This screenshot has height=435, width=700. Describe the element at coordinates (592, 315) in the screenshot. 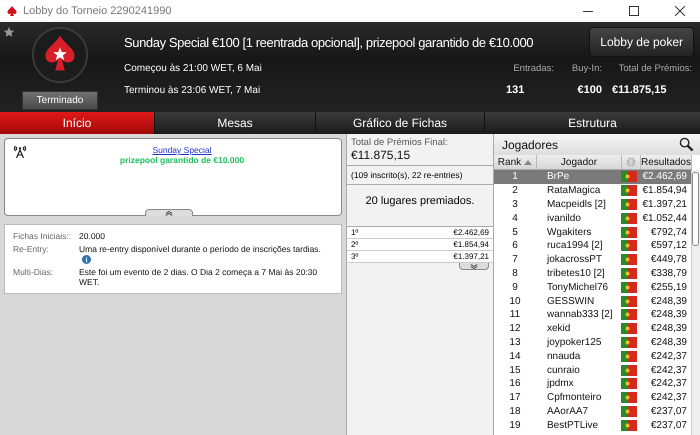

I see `player-row: 11 wannab333 [2] €248,39` at that location.